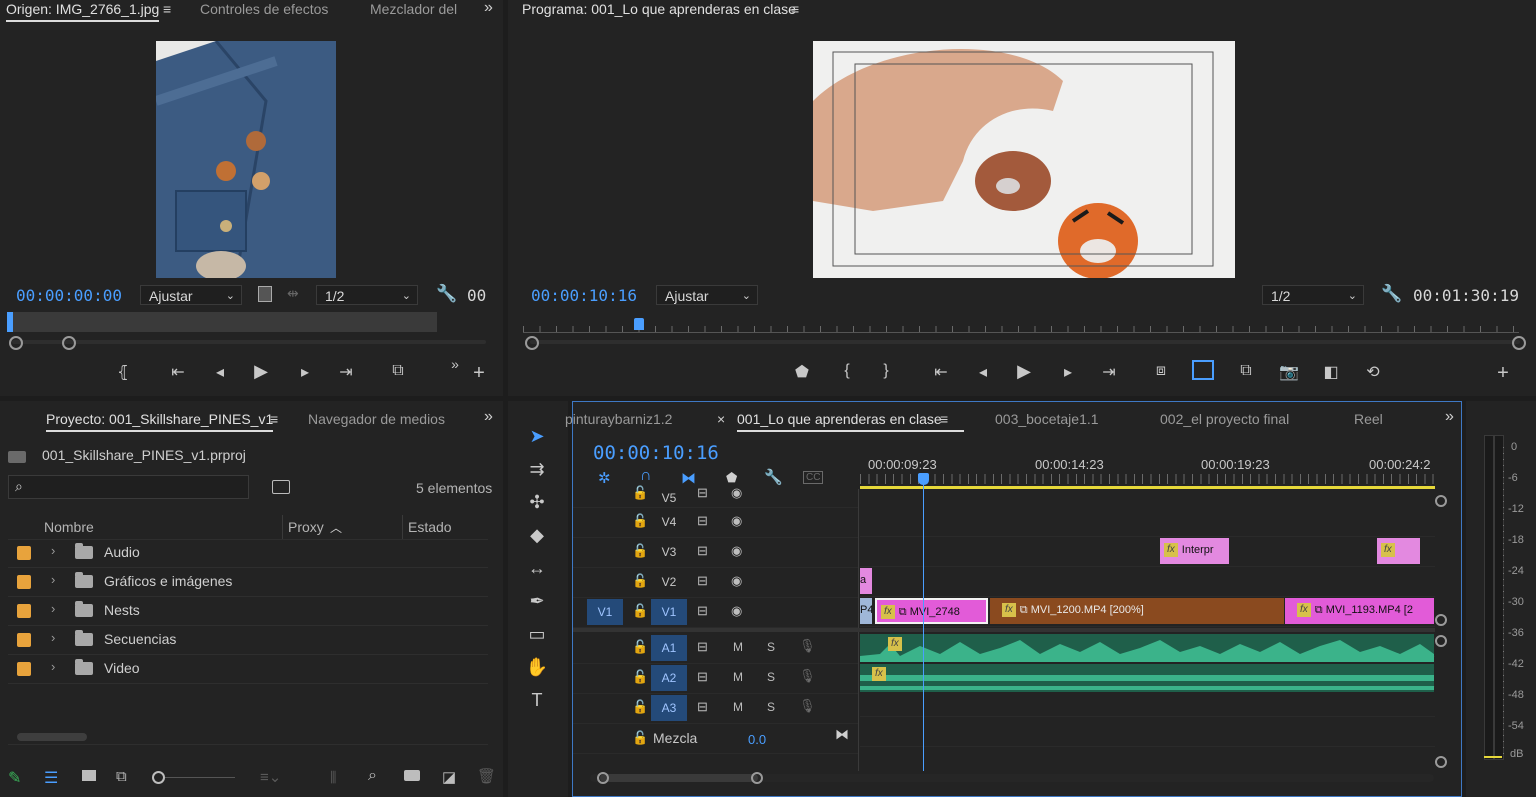  Describe the element at coordinates (537, 667) in the screenshot. I see `hand-tool-icon: ✋` at that location.